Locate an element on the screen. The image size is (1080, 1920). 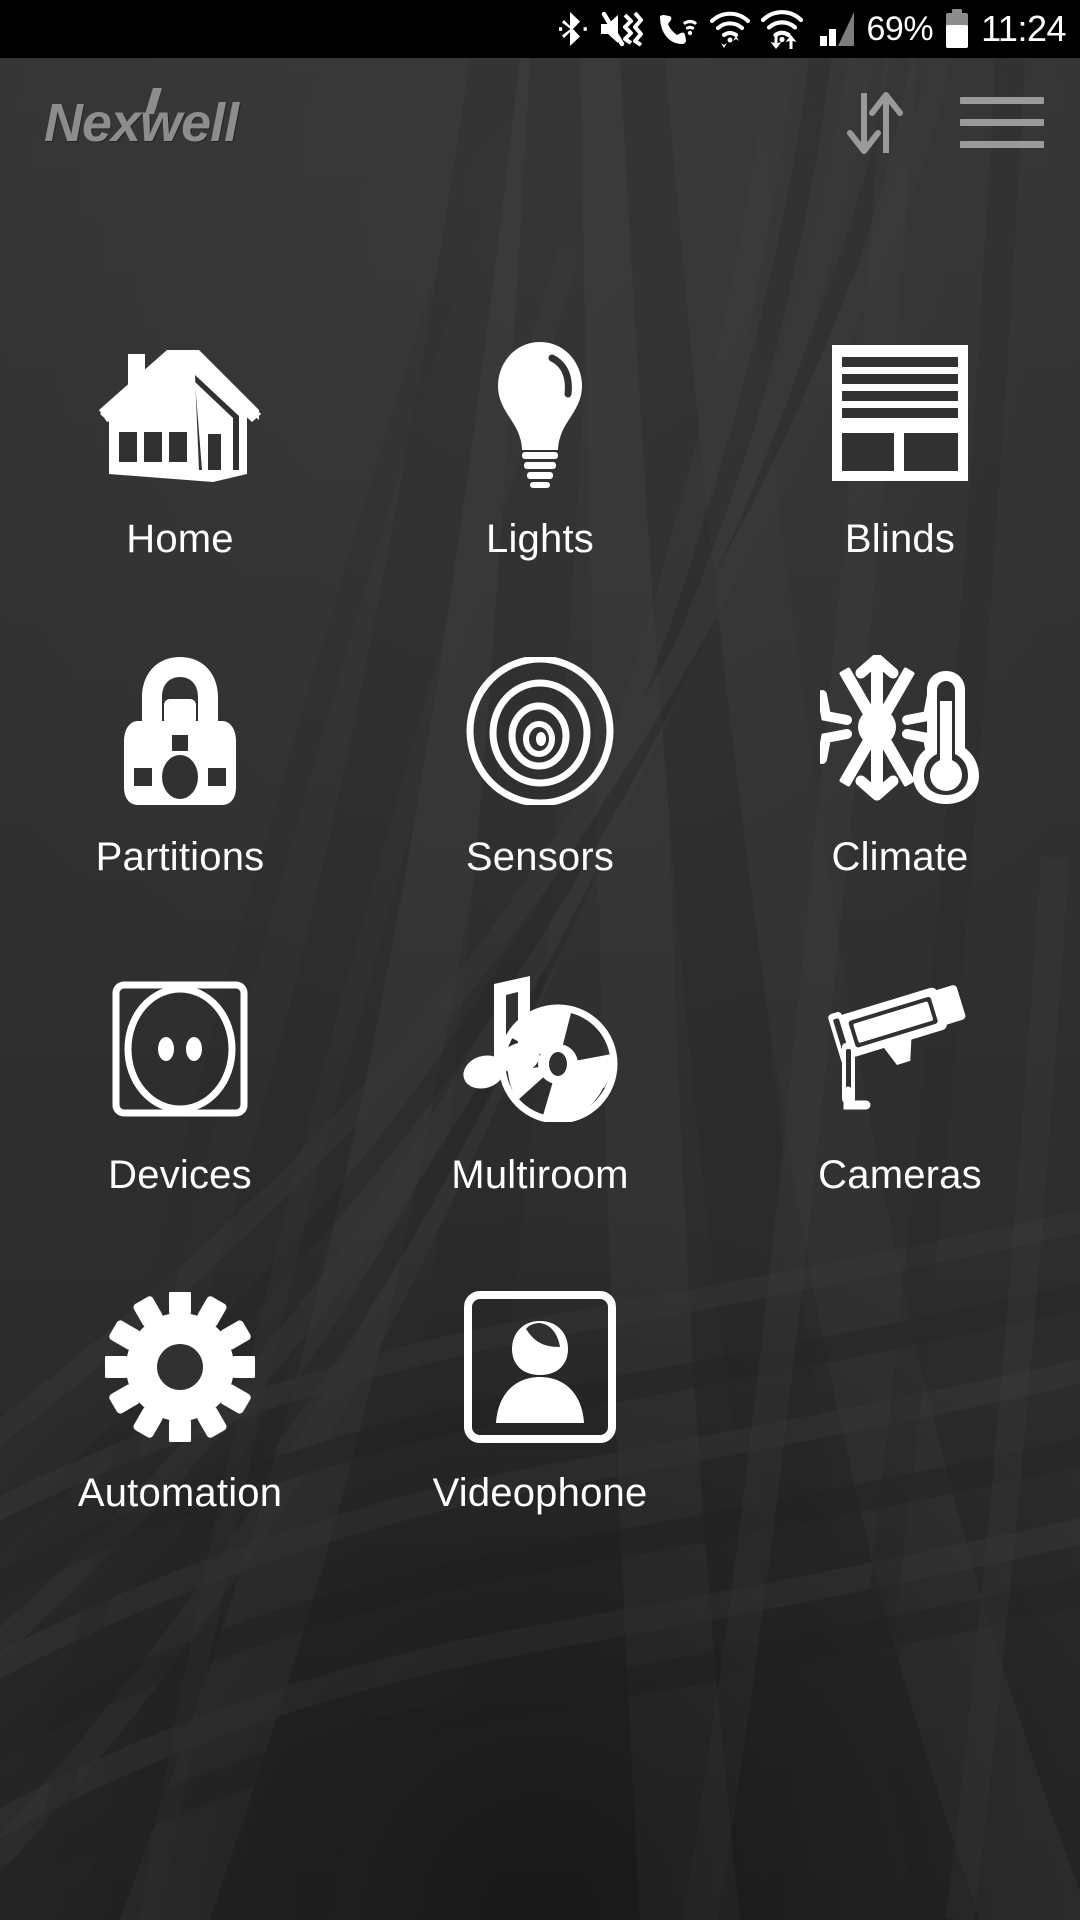
security-camera-icon is located at coordinates (900, 1048).